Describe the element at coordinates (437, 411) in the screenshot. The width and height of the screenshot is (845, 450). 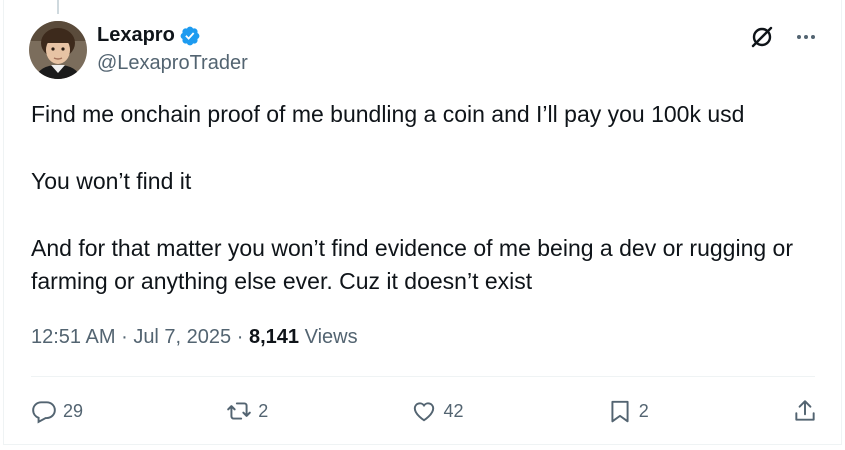
I see `like-button: 42` at that location.